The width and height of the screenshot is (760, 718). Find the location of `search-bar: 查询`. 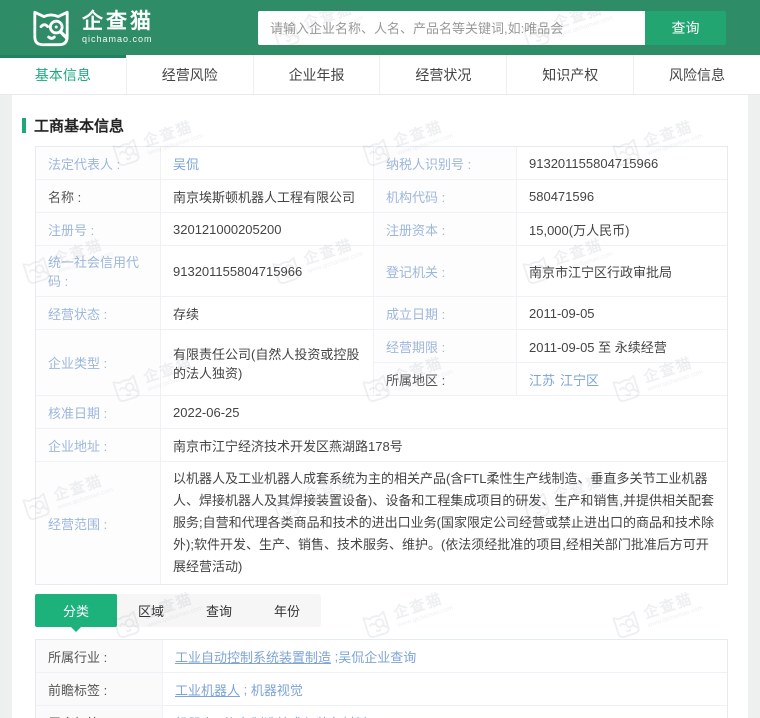

search-bar: 查询 is located at coordinates (492, 28).